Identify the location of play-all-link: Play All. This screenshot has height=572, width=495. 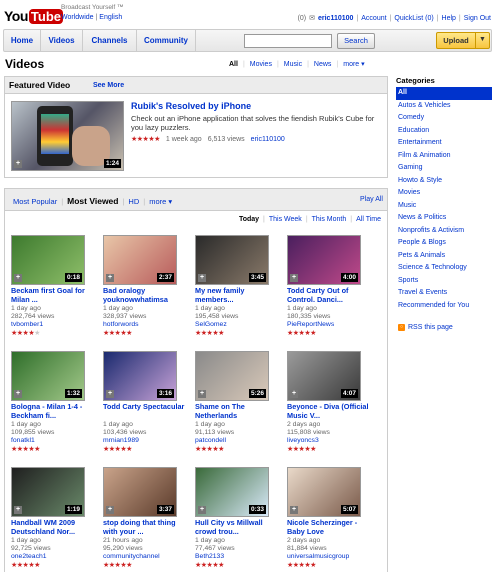
(371, 199).